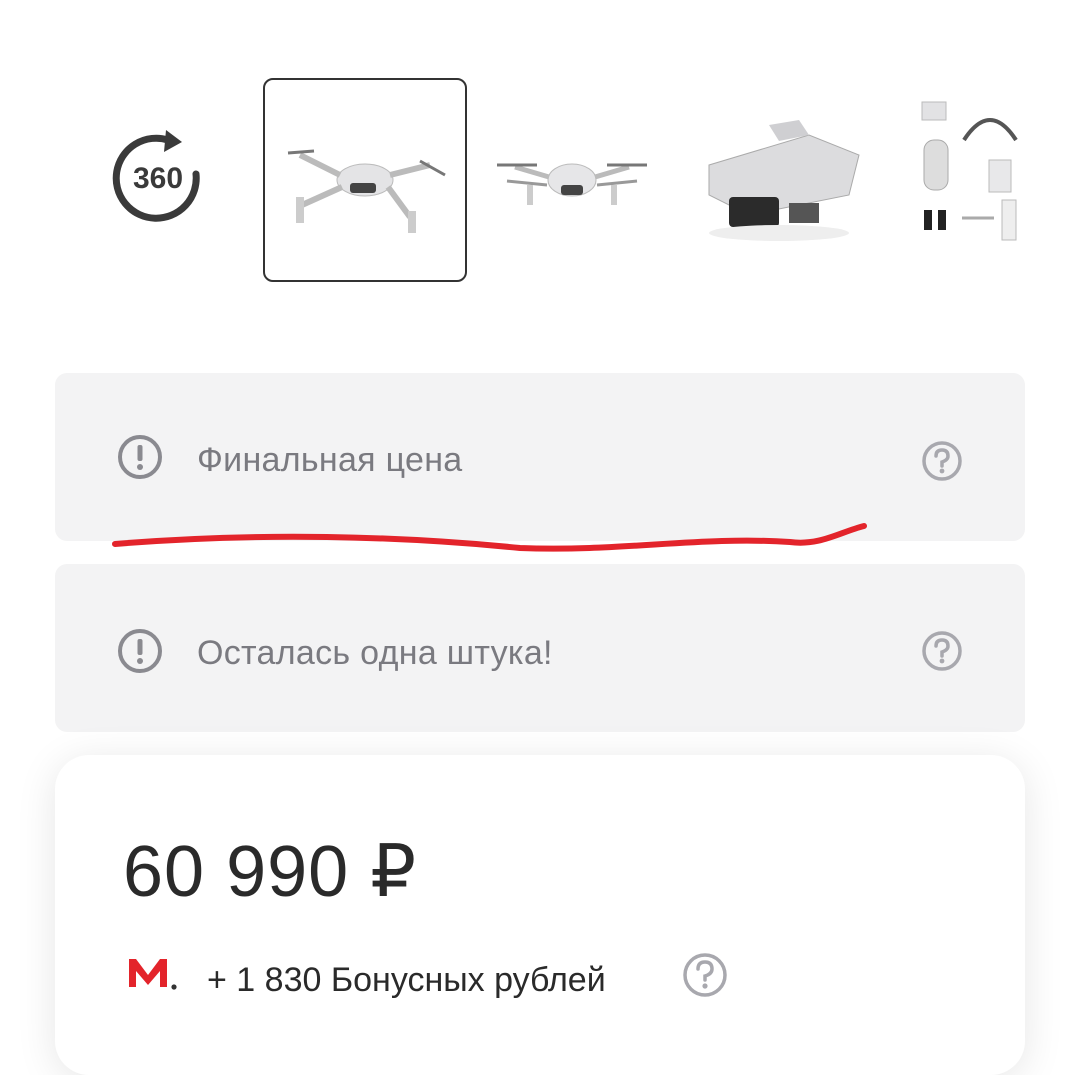 The height and width of the screenshot is (1075, 1080). Describe the element at coordinates (540, 457) in the screenshot. I see `notice-final-price: Финальная цена` at that location.